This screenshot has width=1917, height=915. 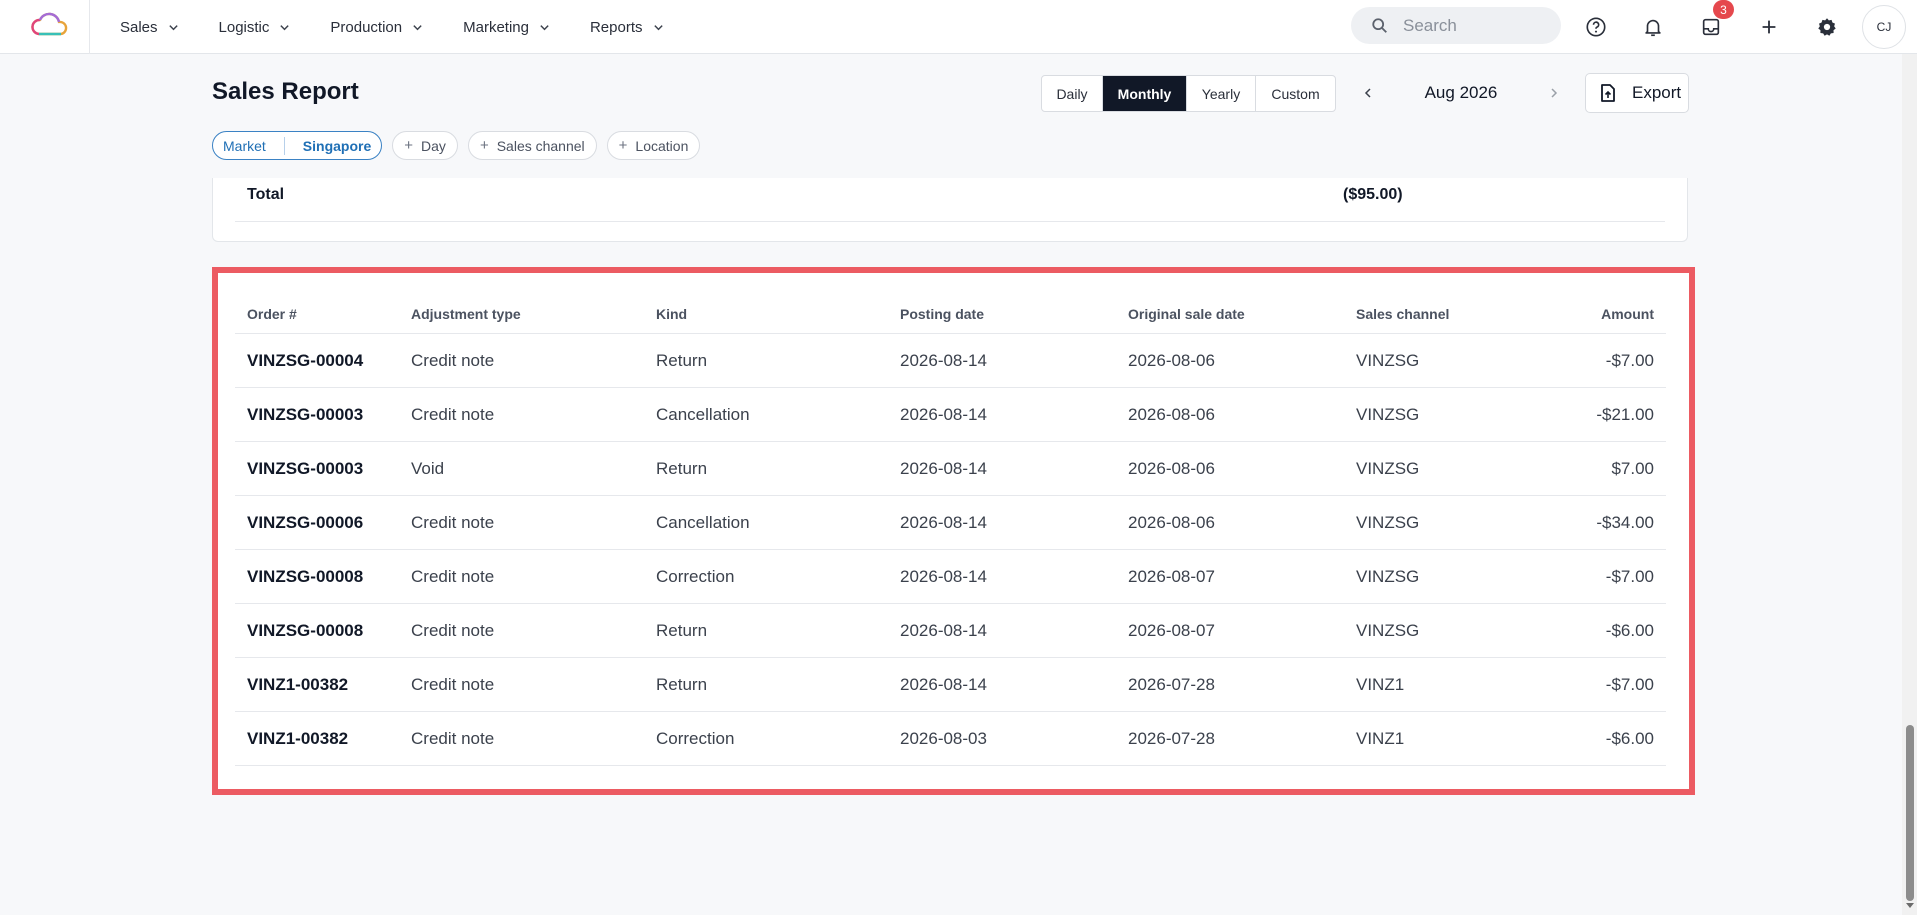 I want to click on search-icon, so click(x=1379, y=25).